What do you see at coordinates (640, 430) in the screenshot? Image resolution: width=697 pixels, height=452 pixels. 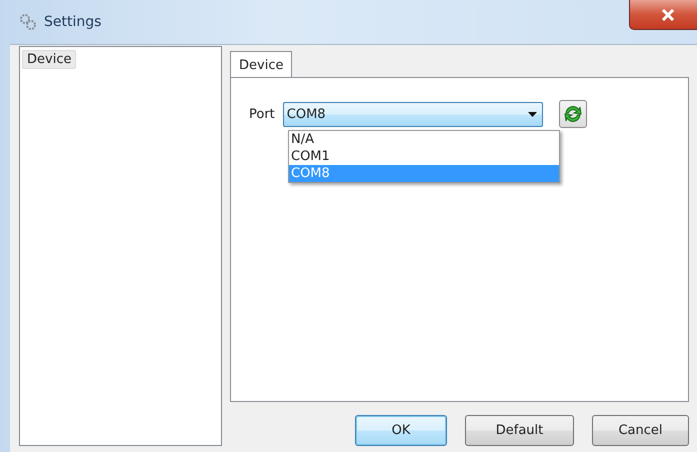 I see `cancel-button: Cancel` at bounding box center [640, 430].